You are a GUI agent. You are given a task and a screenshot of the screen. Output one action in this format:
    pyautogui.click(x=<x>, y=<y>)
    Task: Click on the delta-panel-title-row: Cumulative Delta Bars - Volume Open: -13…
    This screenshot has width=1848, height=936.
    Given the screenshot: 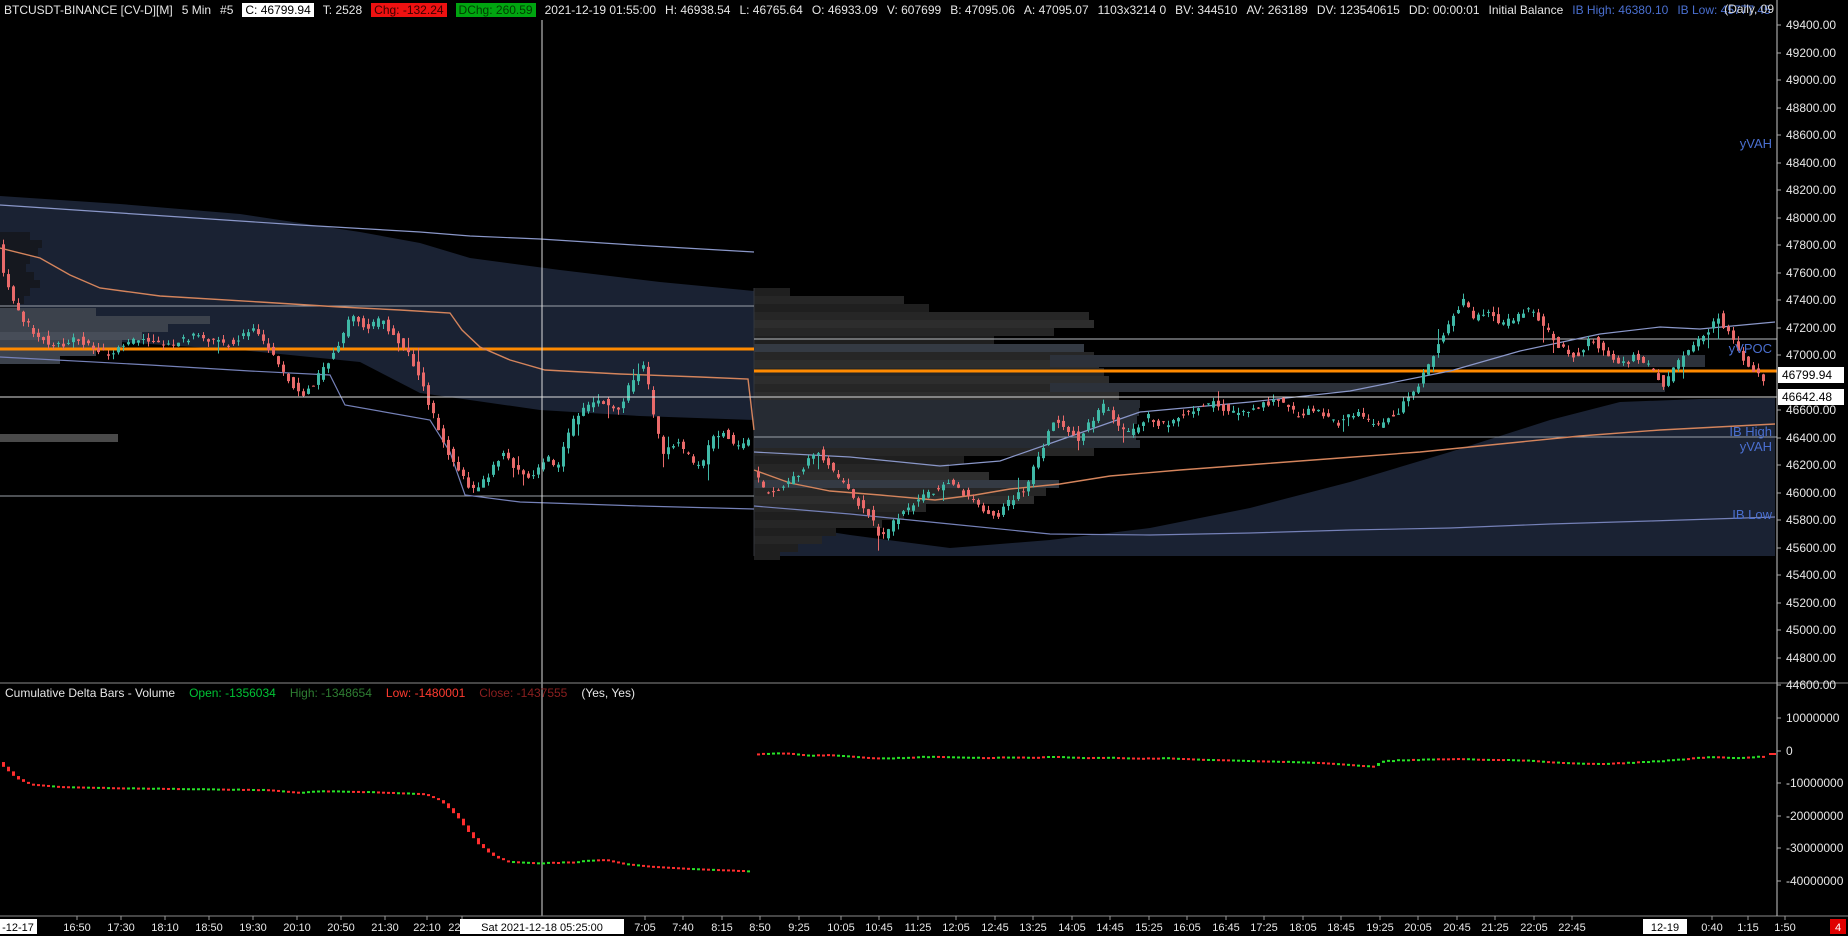 What is the action you would take?
    pyautogui.click(x=320, y=693)
    